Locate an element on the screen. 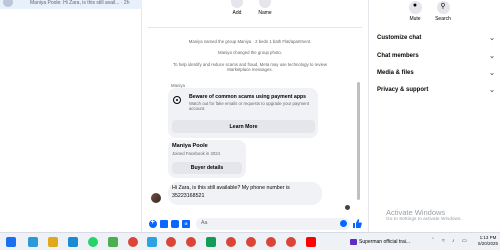 Image resolution: width=500 pixels, height=250 pixels. seen-indicator-icon is located at coordinates (347, 207).